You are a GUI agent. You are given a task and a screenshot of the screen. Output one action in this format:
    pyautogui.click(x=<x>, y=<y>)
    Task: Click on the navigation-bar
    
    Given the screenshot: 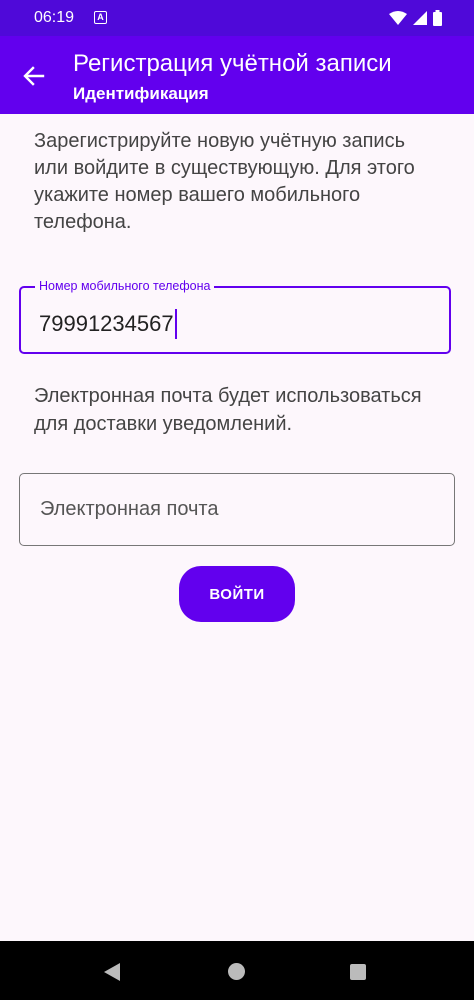 What is the action you would take?
    pyautogui.click(x=237, y=970)
    